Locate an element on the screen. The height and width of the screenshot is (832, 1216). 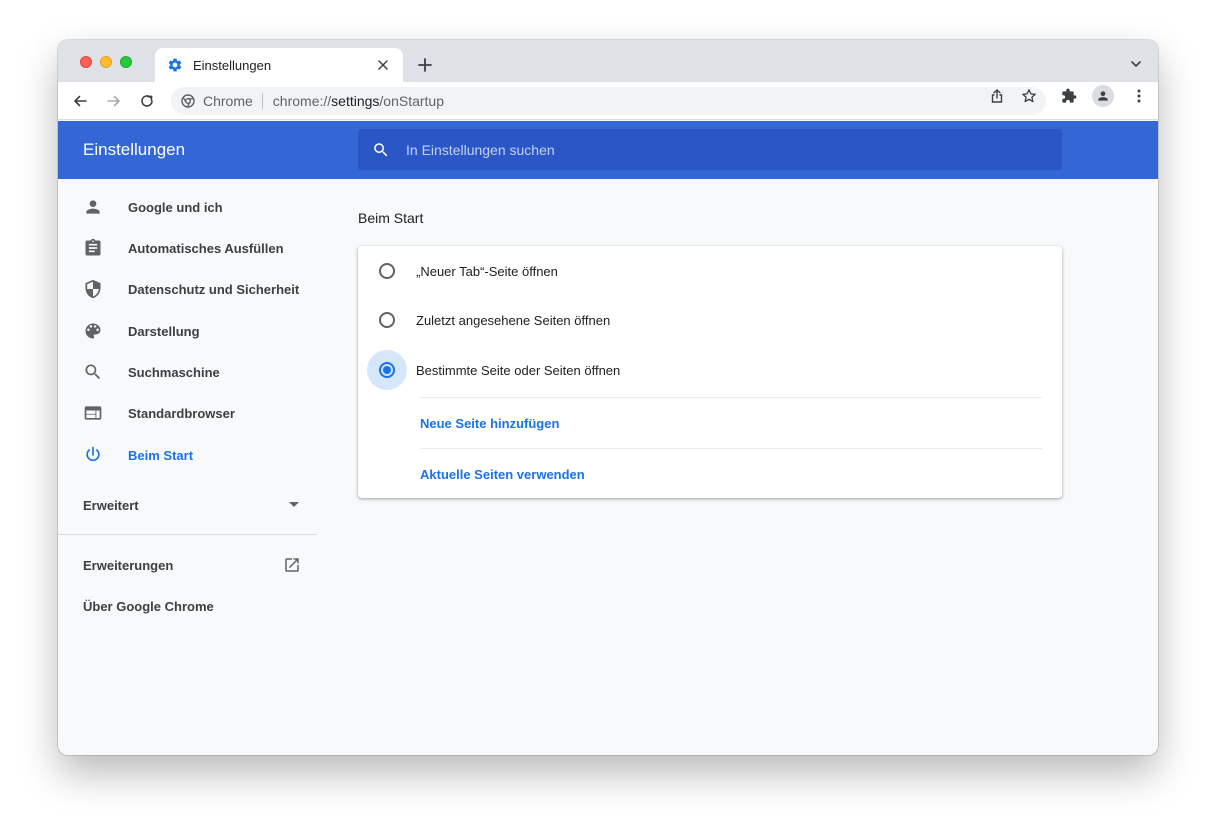
radio-label: Zuletzt angesehene Seiten öffnen is located at coordinates (513, 320).